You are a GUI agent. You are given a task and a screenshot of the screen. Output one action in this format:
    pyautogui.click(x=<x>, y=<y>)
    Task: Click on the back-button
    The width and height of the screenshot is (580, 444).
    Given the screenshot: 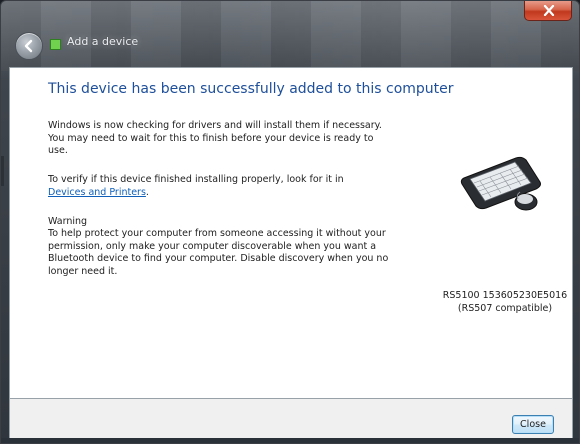 What is the action you would take?
    pyautogui.click(x=29, y=46)
    